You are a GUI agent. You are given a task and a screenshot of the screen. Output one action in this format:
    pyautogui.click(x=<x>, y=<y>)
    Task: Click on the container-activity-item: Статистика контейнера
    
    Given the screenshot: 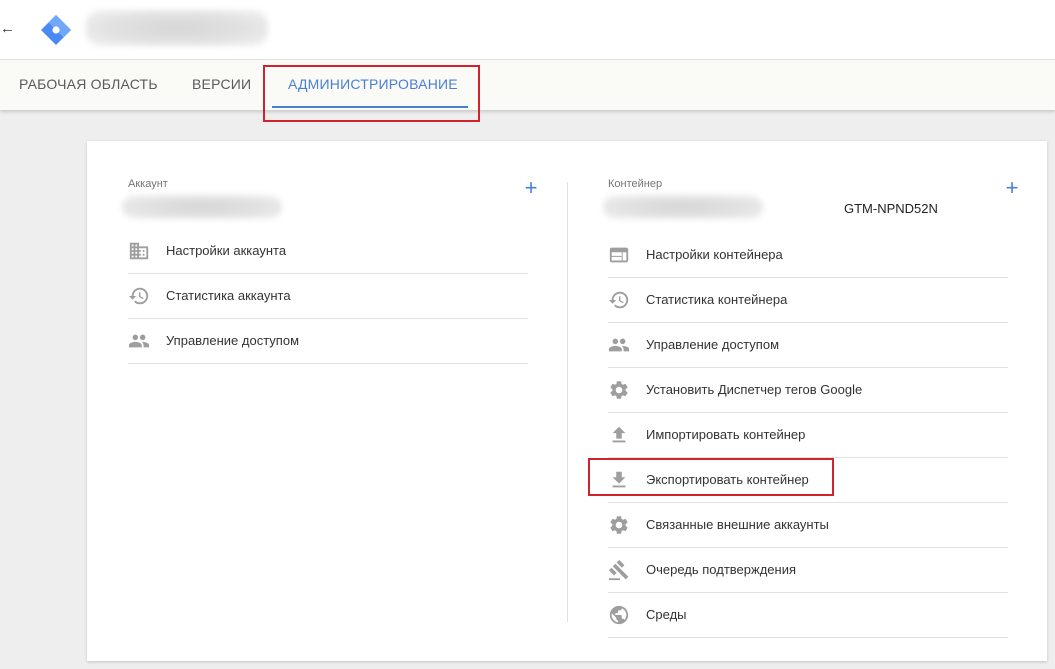 What is the action you would take?
    pyautogui.click(x=808, y=300)
    